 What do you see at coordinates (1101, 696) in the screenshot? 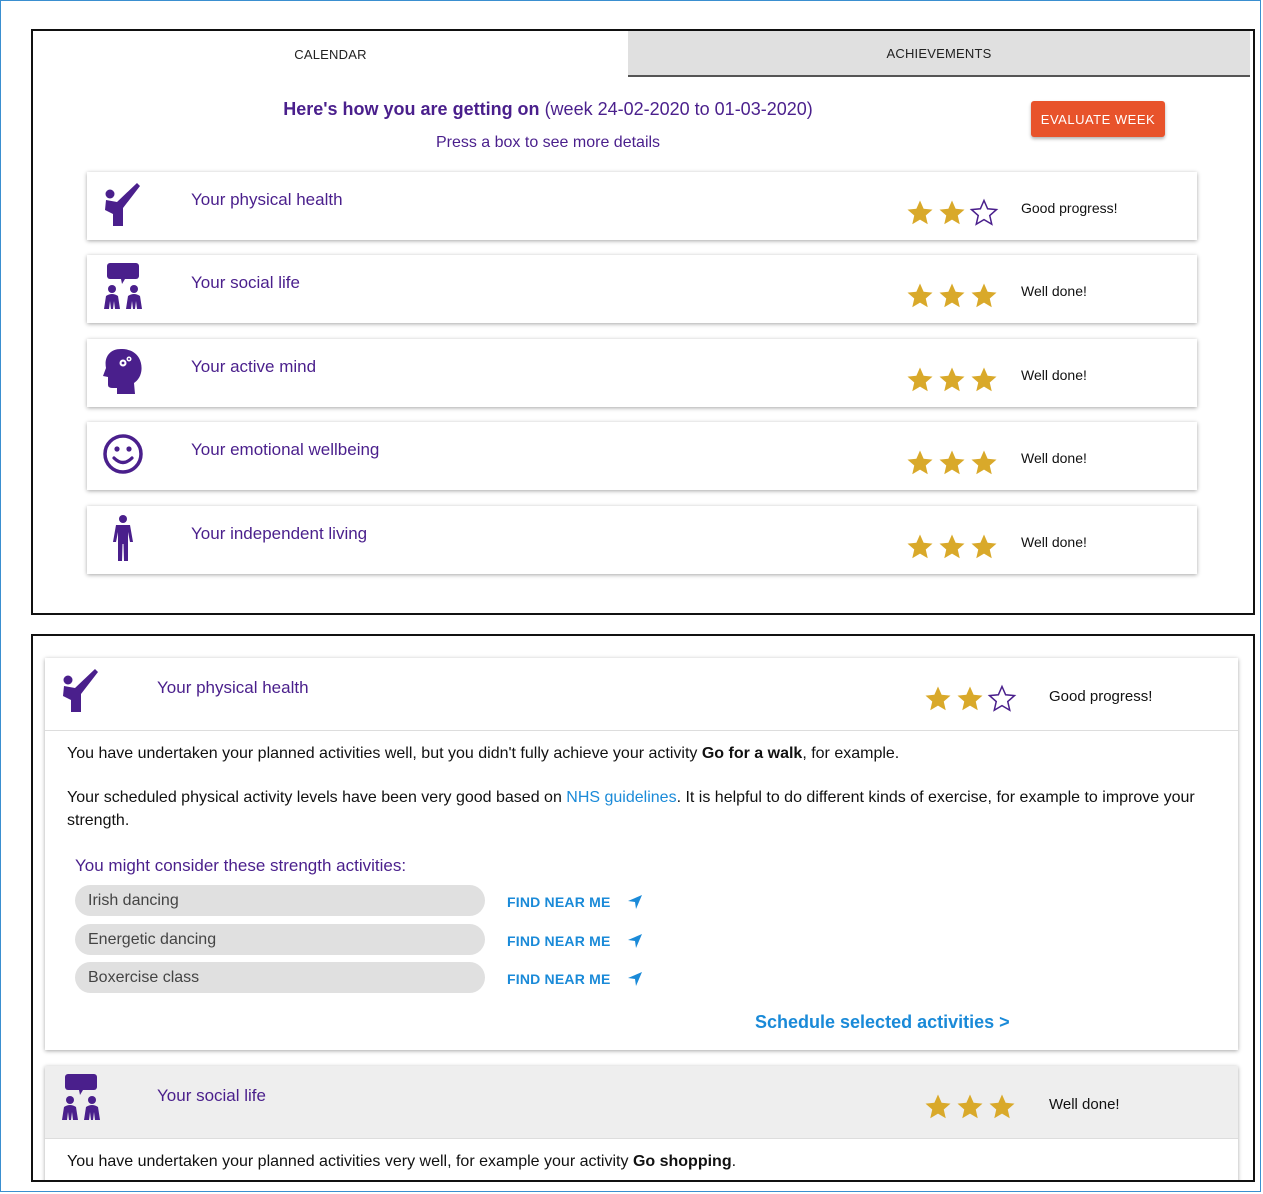
I see `card-status: Good progress!` at bounding box center [1101, 696].